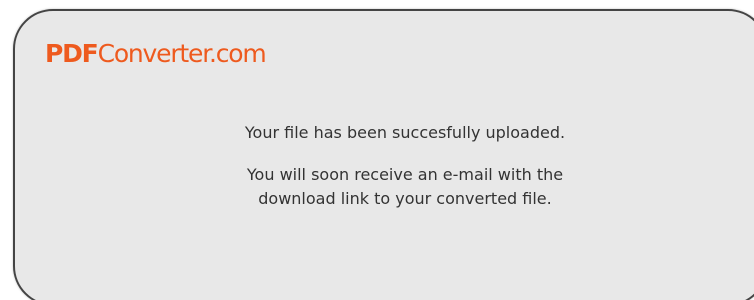  I want to click on logo-converter-text: Converter.com, so click(182, 53).